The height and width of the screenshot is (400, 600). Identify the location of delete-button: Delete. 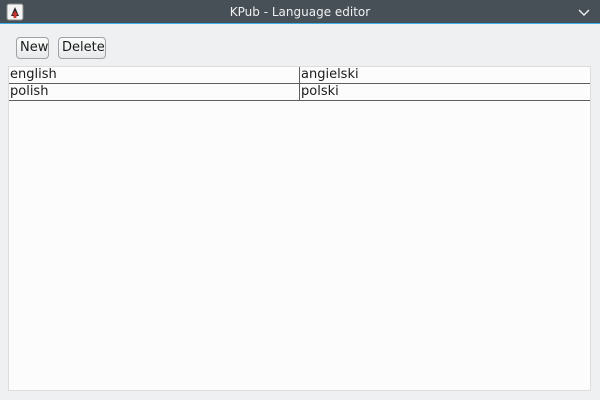
(82, 48).